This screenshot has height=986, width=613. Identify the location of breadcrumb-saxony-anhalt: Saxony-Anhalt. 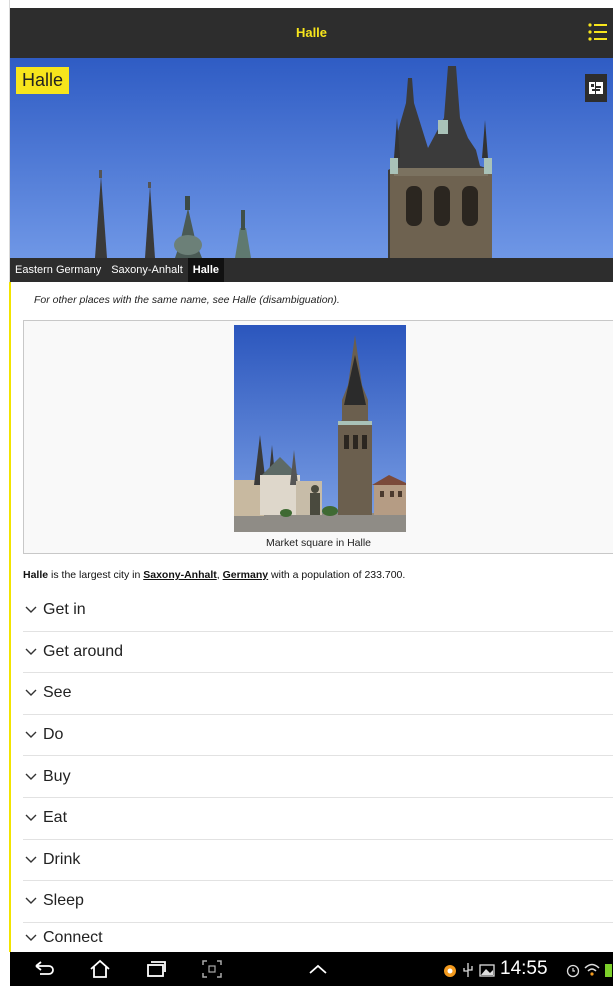
(147, 270).